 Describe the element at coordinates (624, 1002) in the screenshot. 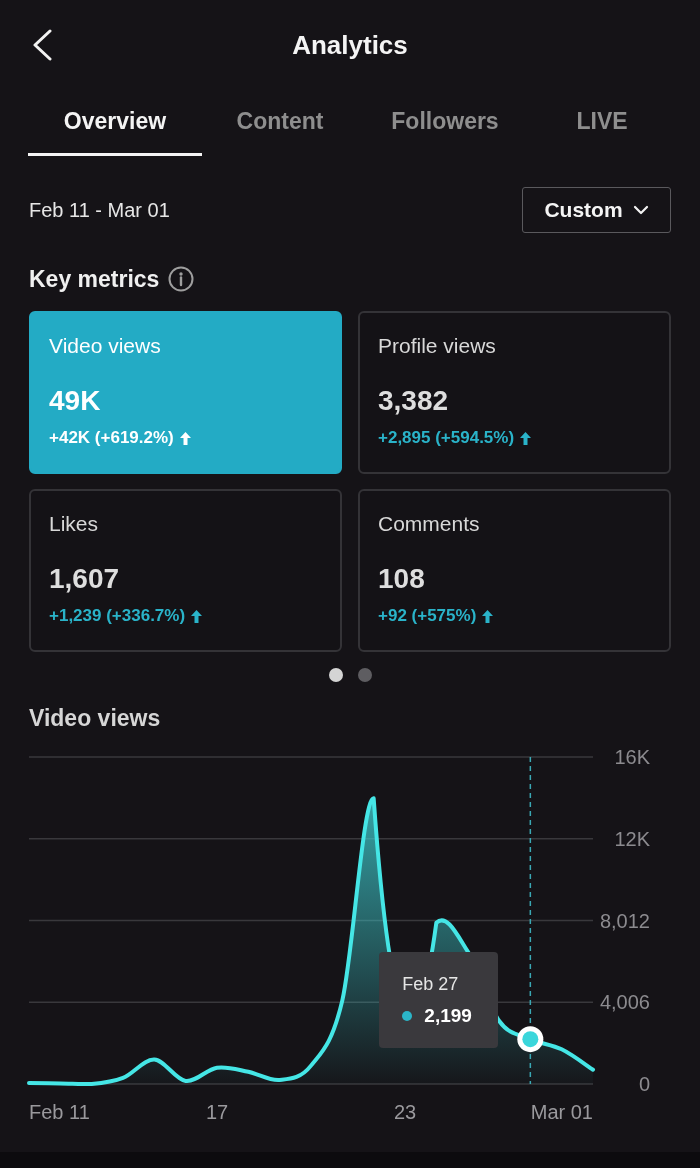

I see `y-axis-label: 4,006` at that location.